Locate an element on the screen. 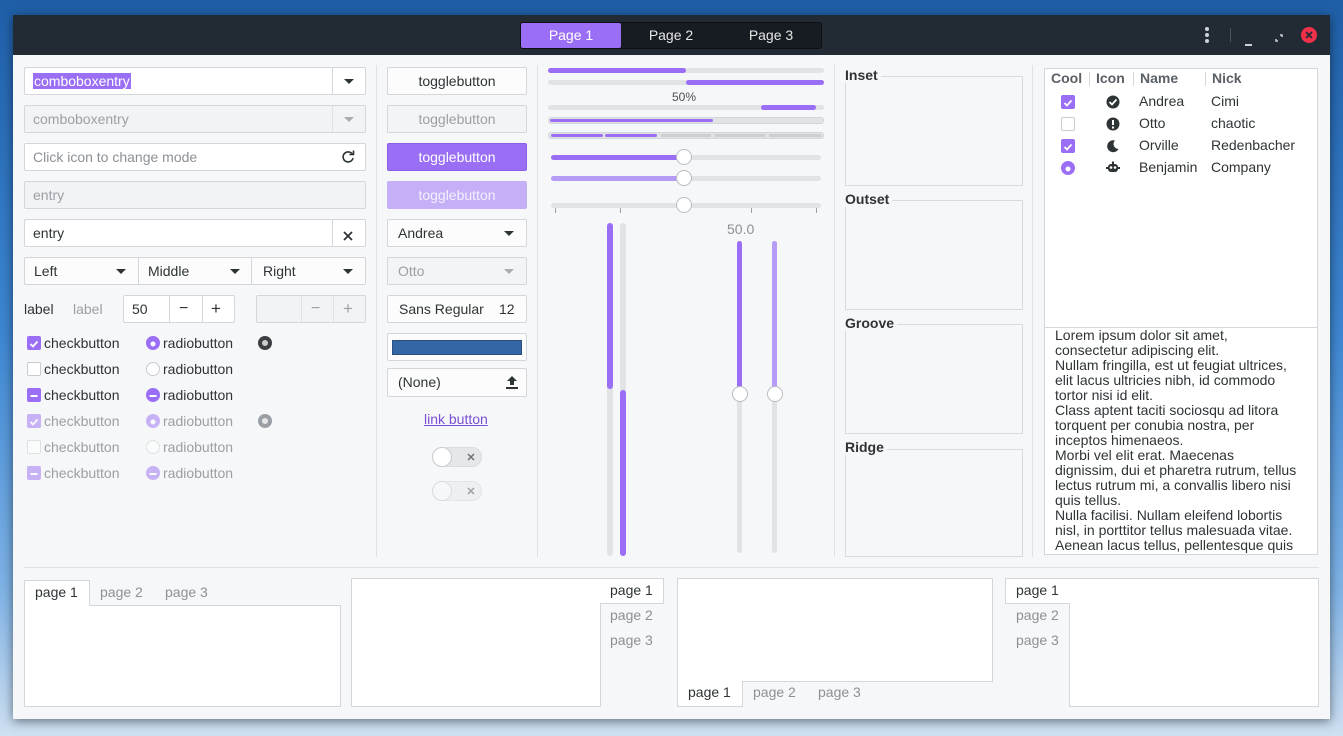  check-circle-icon is located at coordinates (1113, 103).